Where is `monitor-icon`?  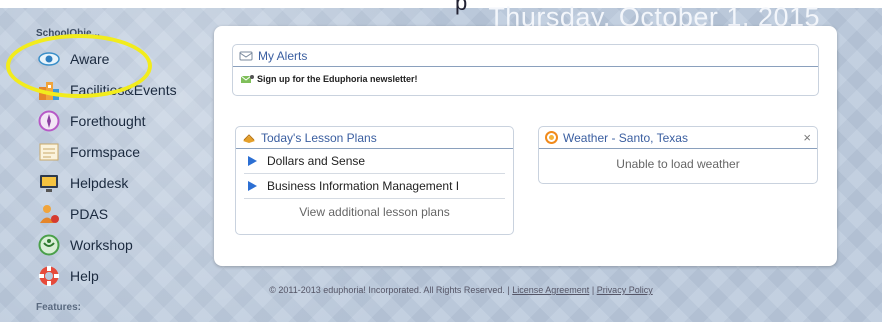
monitor-icon is located at coordinates (49, 183).